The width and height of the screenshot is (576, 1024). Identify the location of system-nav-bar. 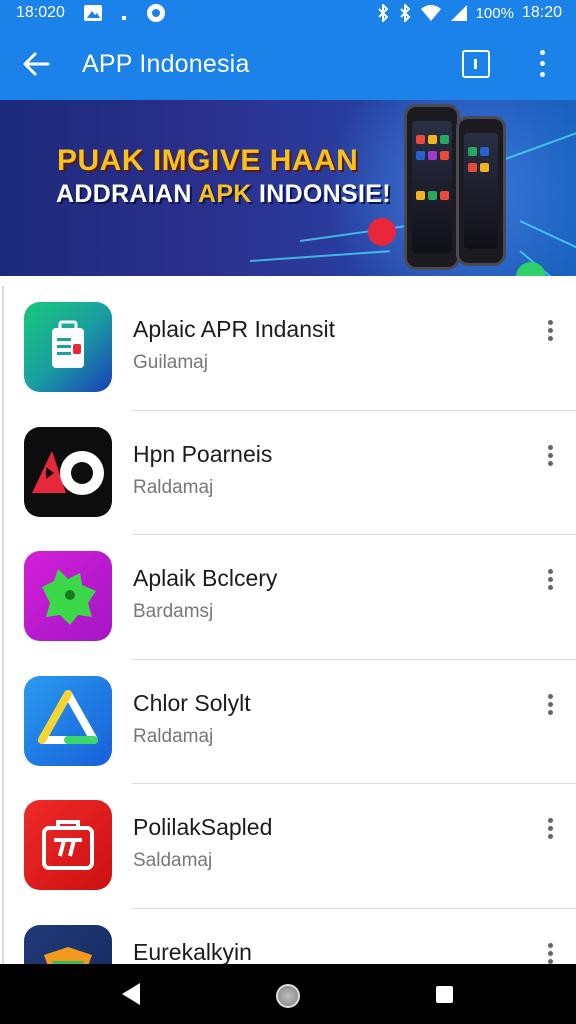
(288, 994).